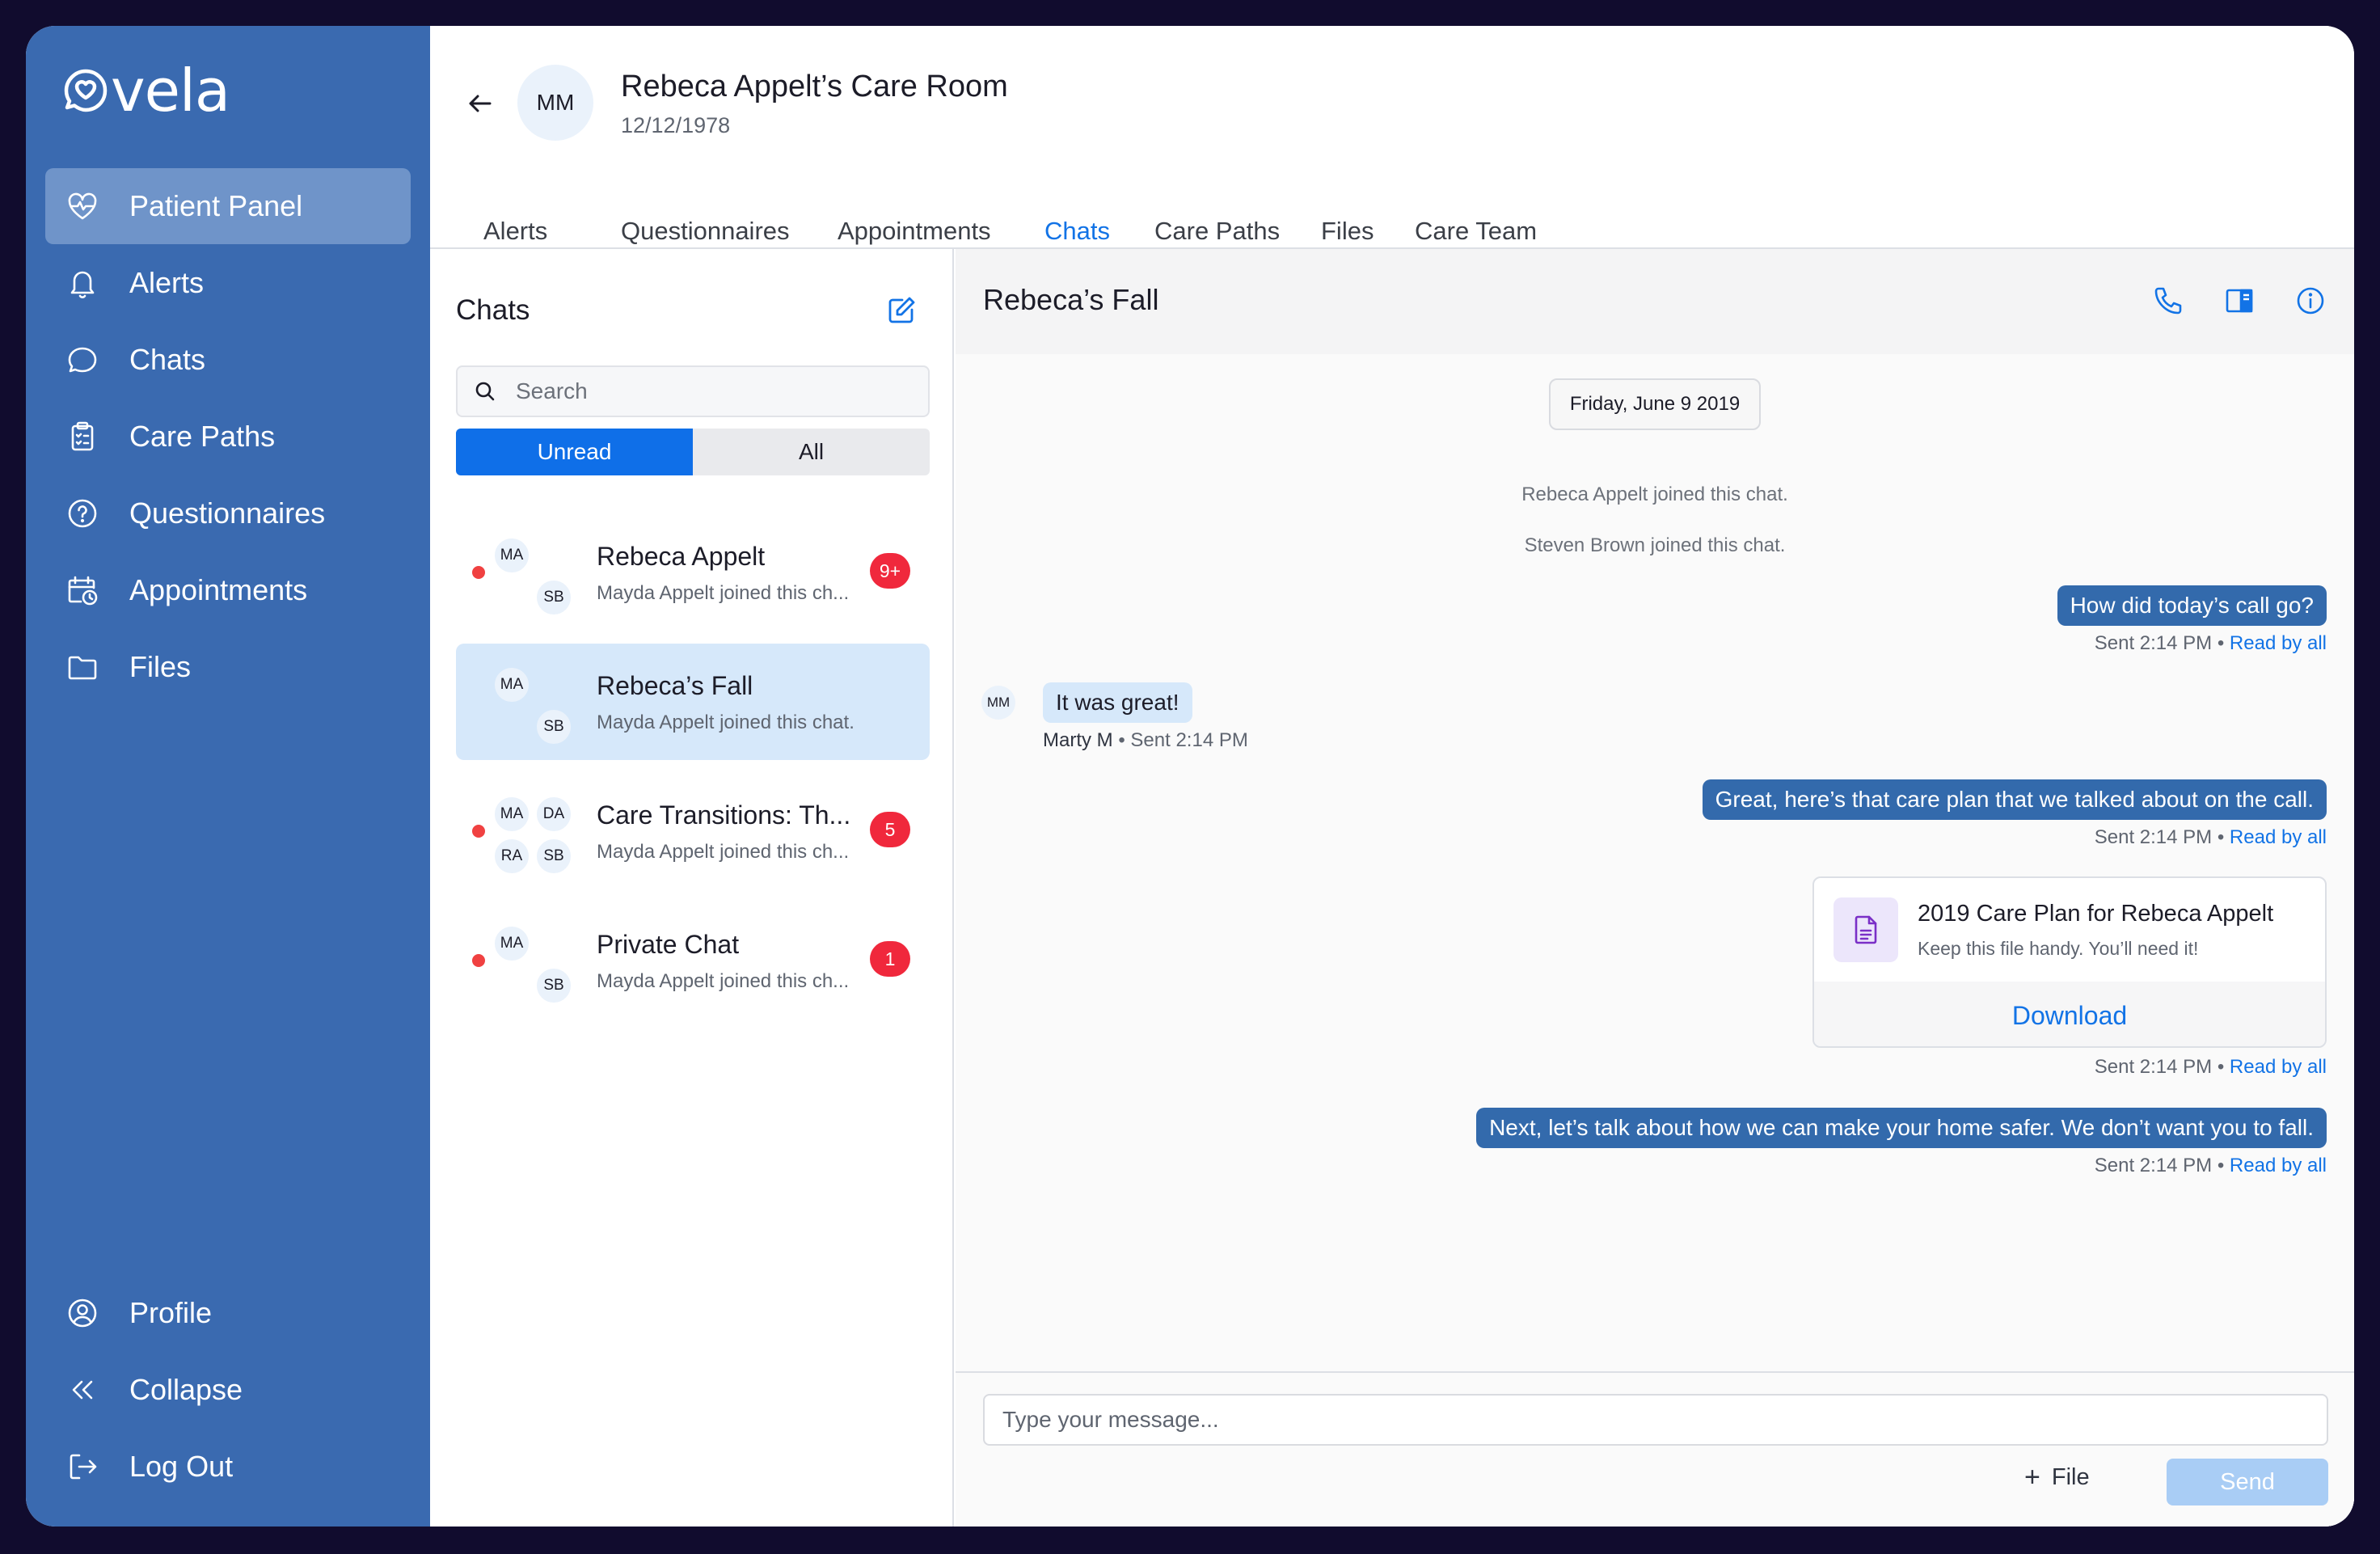  I want to click on message-input, so click(1656, 1420).